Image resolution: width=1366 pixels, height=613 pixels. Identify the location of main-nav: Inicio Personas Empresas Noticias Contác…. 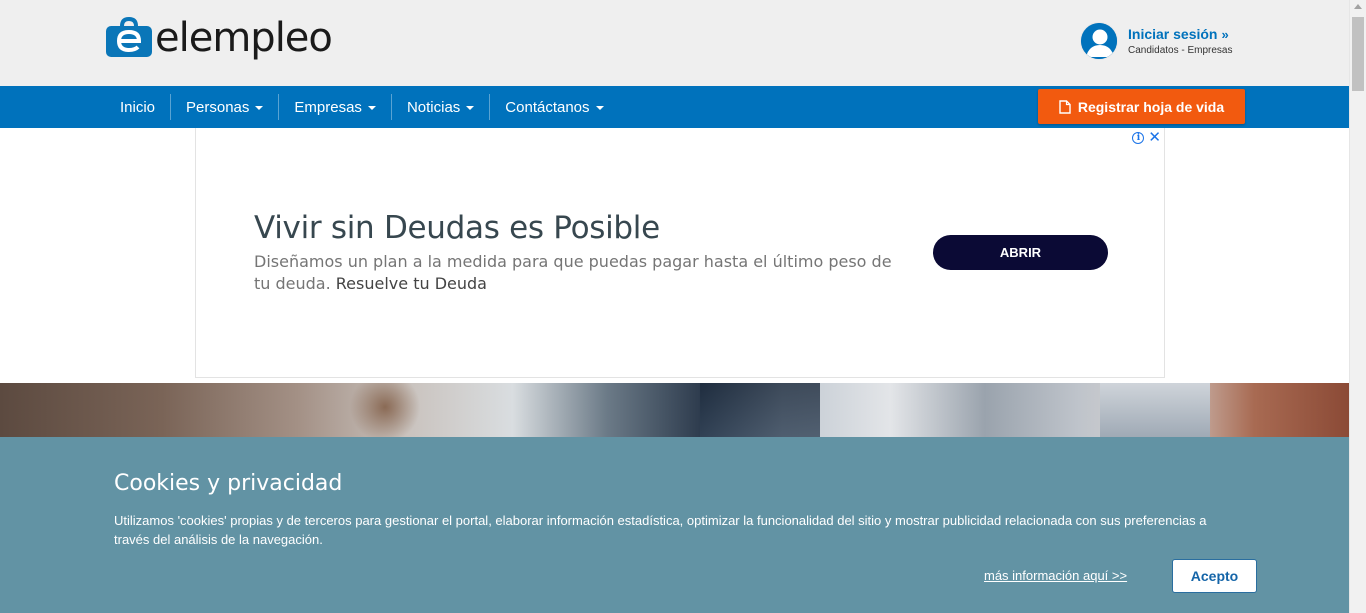
(674, 107).